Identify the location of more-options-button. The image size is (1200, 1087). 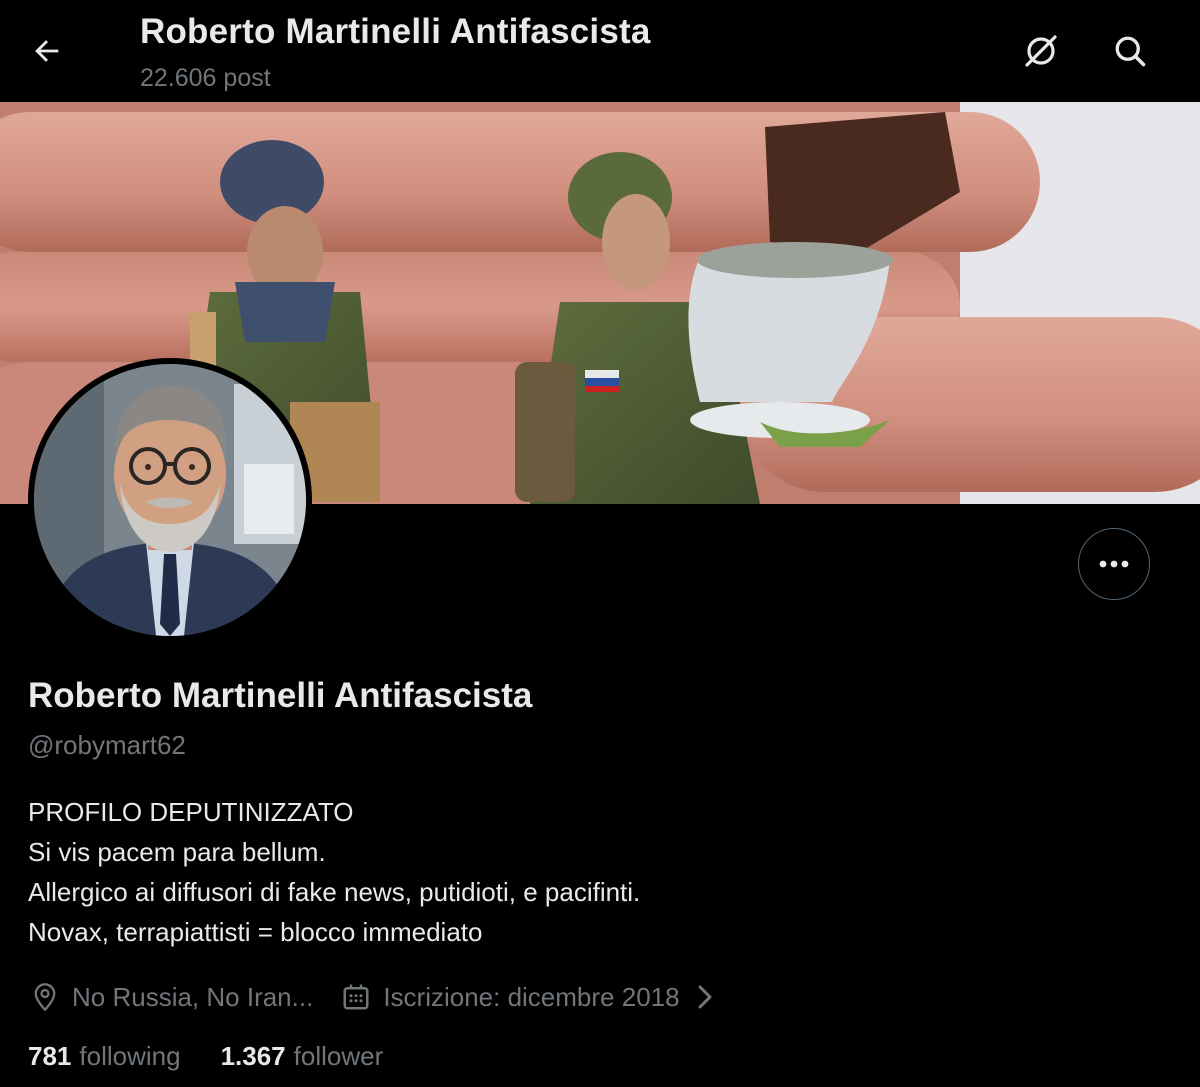
(1114, 564).